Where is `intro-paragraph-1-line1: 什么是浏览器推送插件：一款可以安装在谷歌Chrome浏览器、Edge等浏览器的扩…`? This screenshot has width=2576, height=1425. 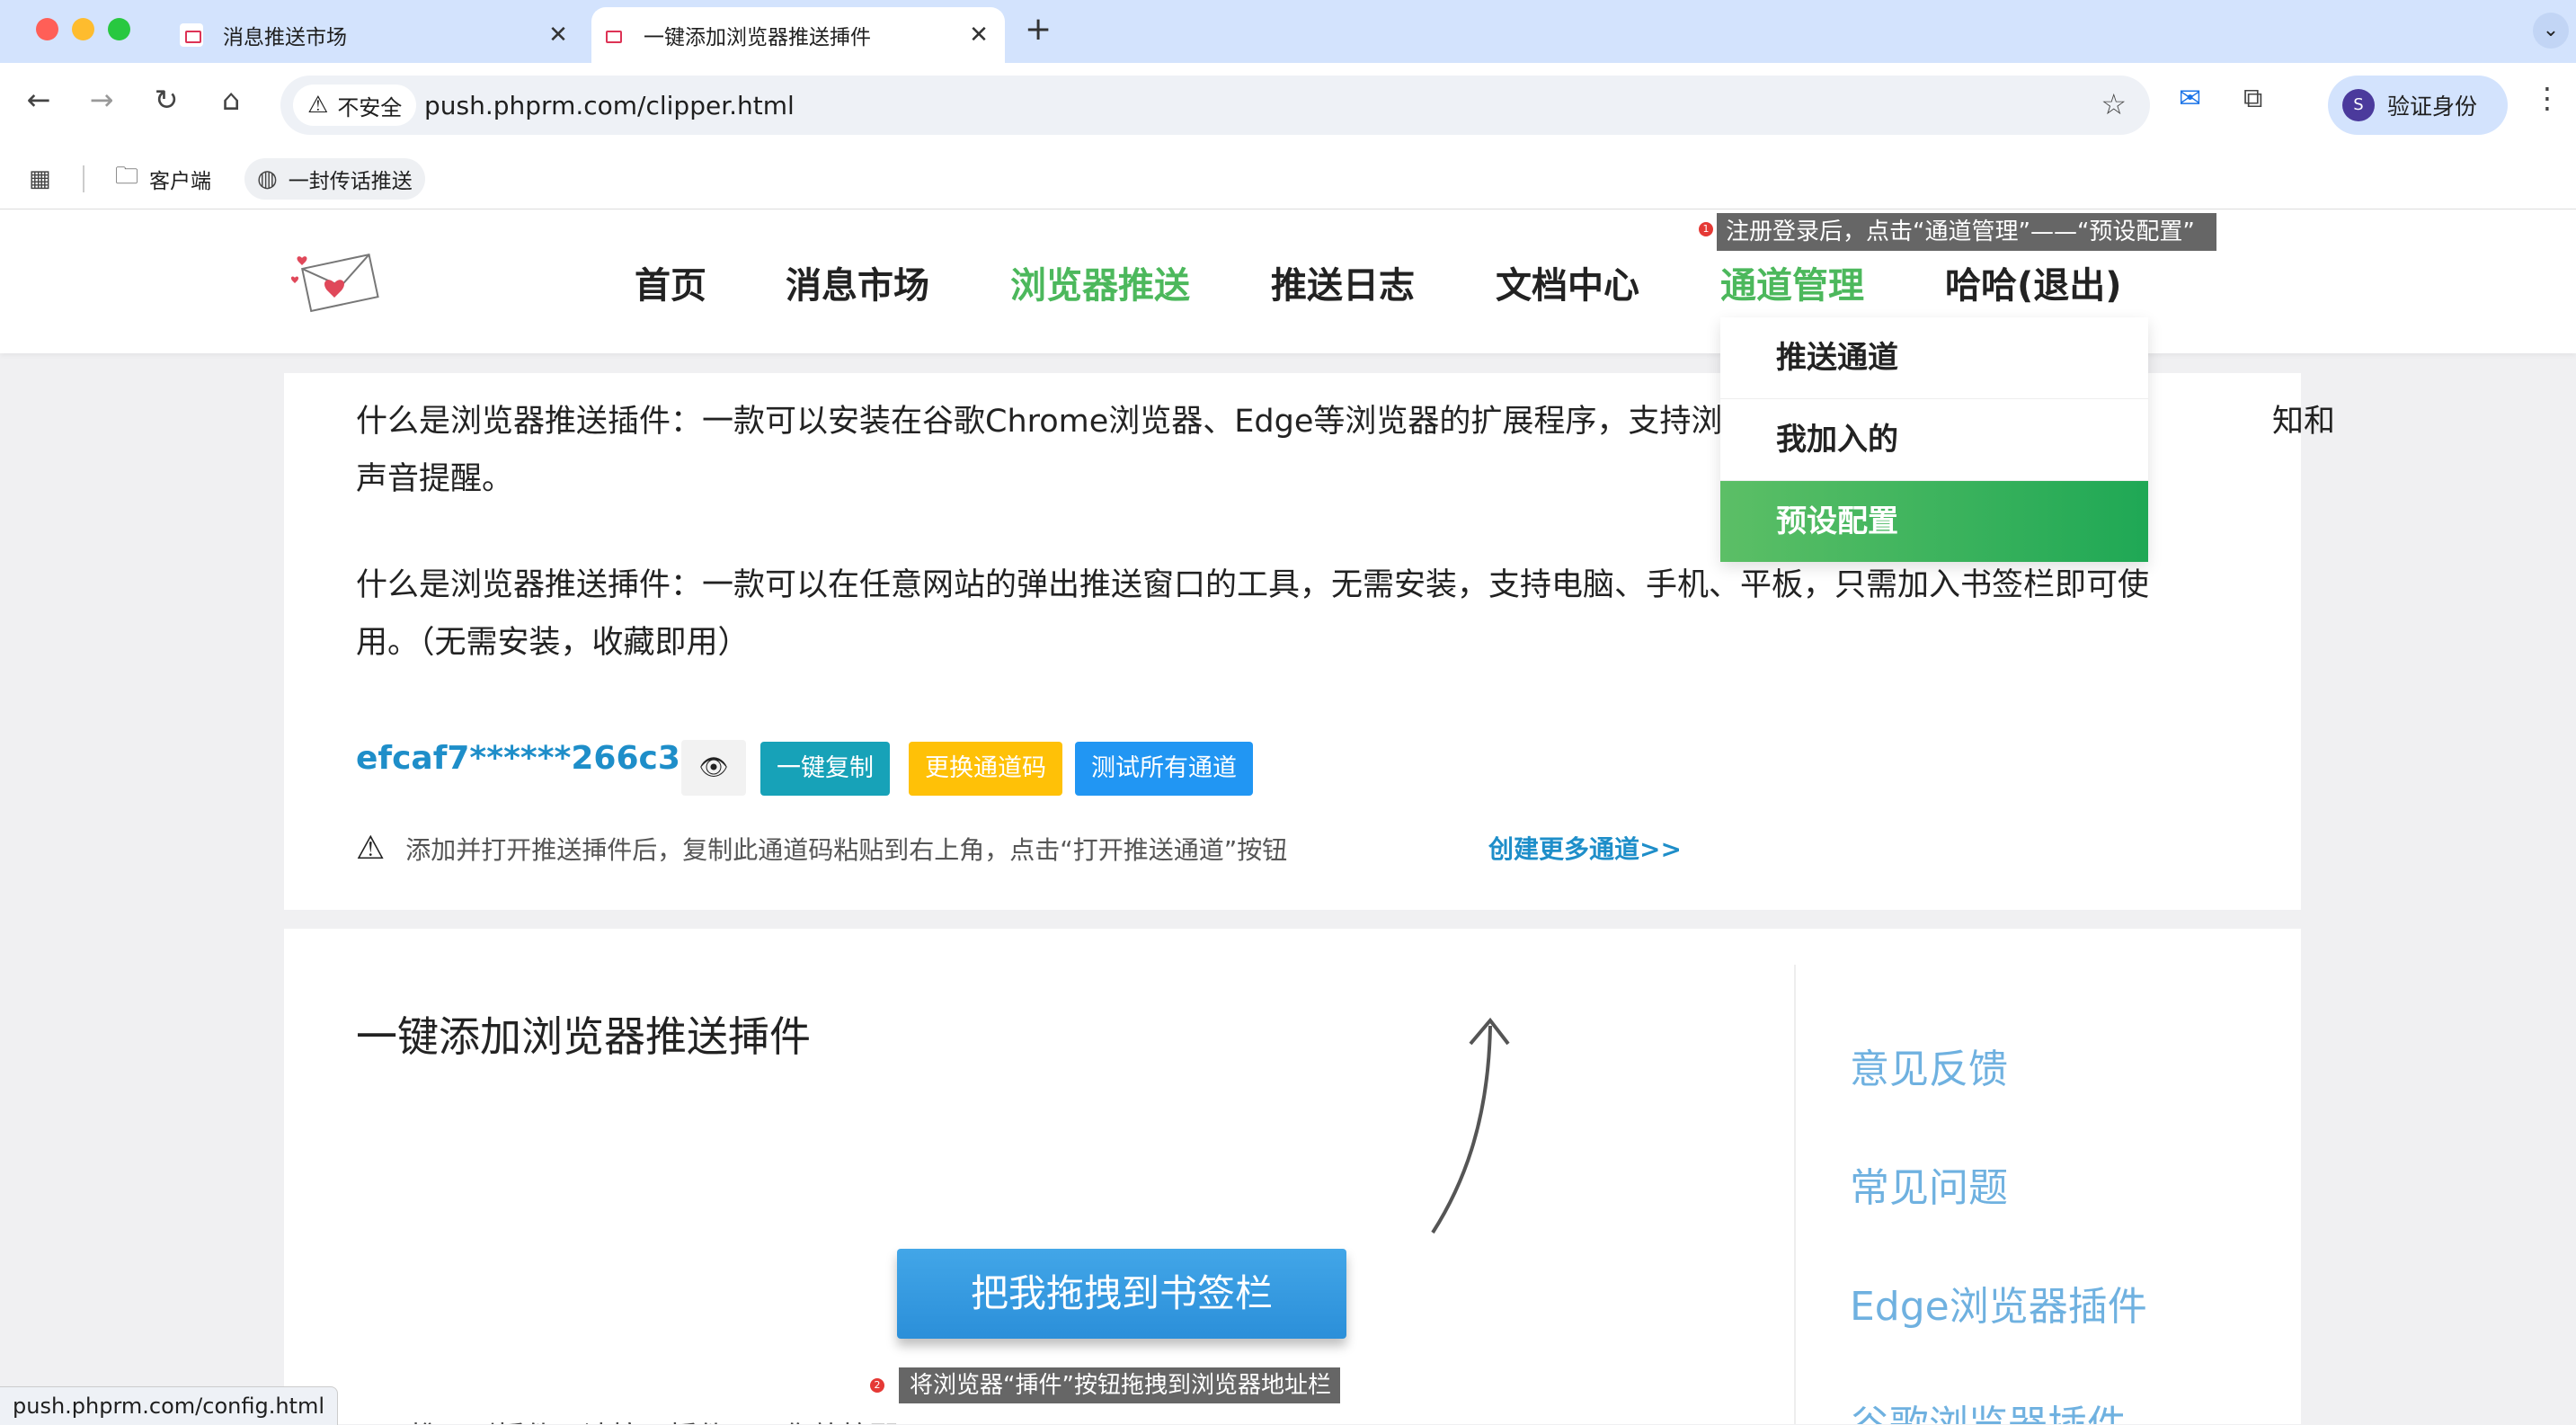 intro-paragraph-1-line1: 什么是浏览器推送插件：一款可以安装在谷歌Chrome浏览器、Edge等浏览器的扩… is located at coordinates (1039, 422).